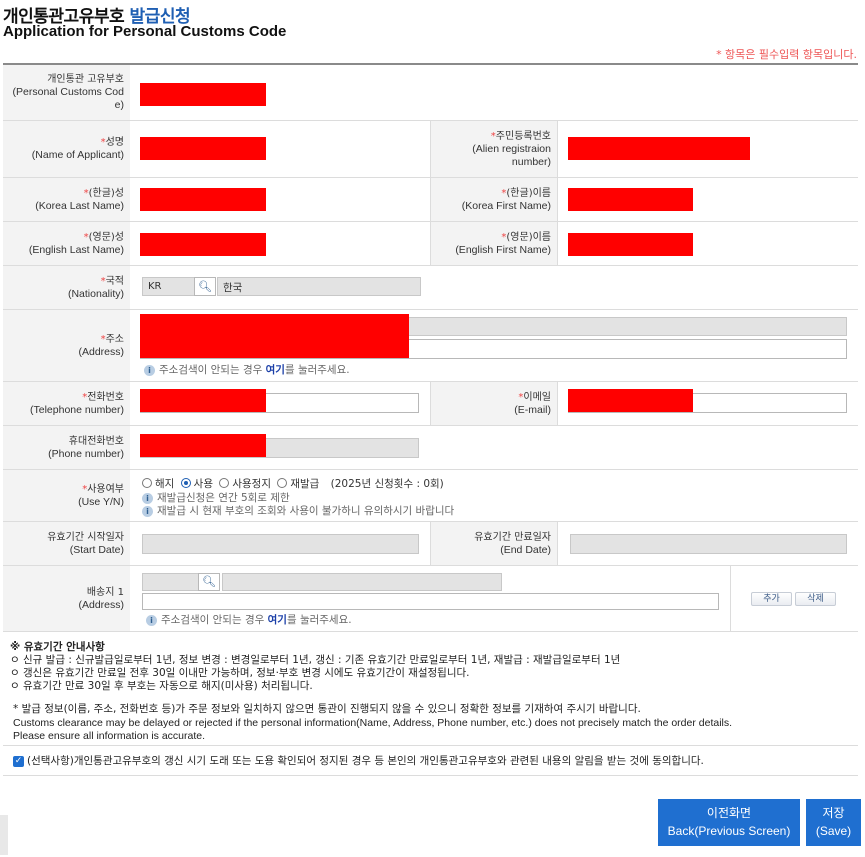 This screenshot has width=865, height=857. What do you see at coordinates (66, 149) in the screenshot?
I see `label-name: *성명 (Name of Applicant)` at bounding box center [66, 149].